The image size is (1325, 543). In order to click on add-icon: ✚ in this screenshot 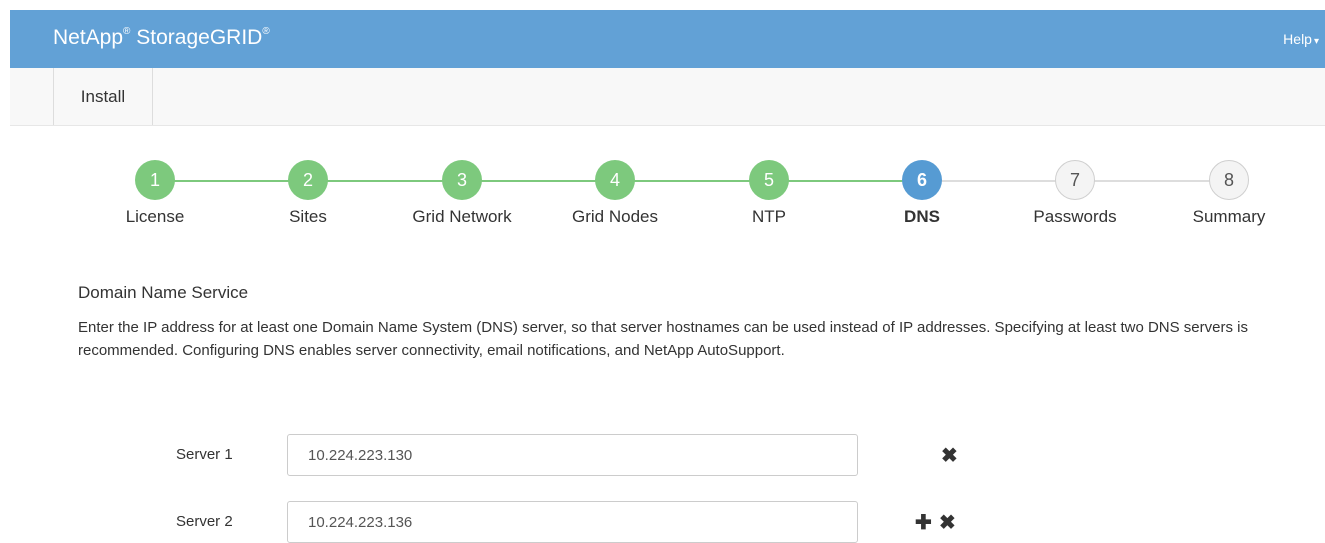, I will do `click(923, 523)`.